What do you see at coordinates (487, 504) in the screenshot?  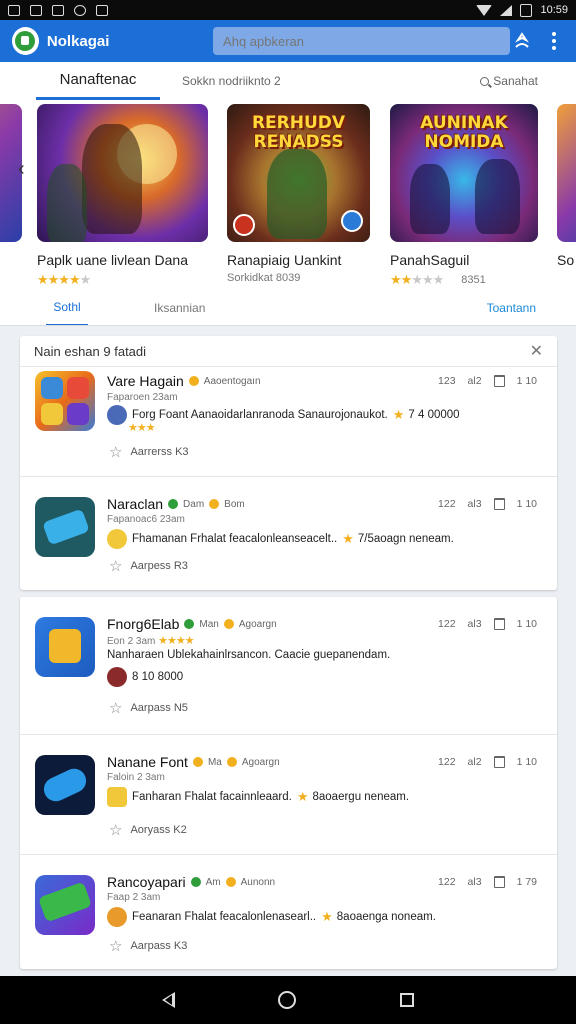 I see `app-stats: 122 al3 1 10` at bounding box center [487, 504].